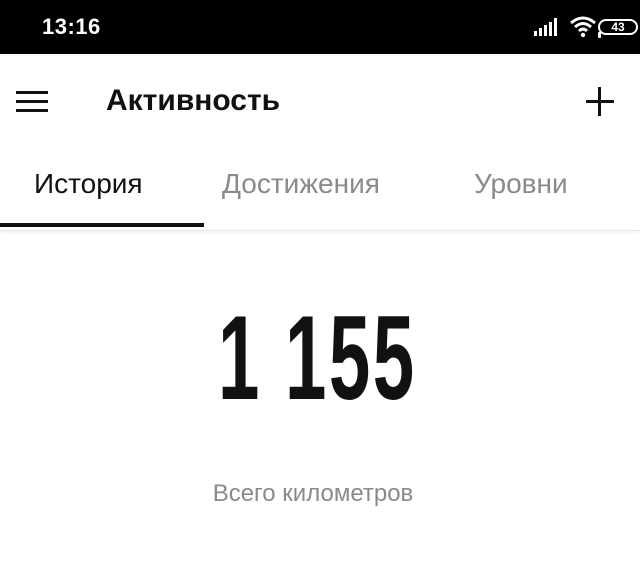  I want to click on tab-bar: История Достижения Уровни, so click(320, 190).